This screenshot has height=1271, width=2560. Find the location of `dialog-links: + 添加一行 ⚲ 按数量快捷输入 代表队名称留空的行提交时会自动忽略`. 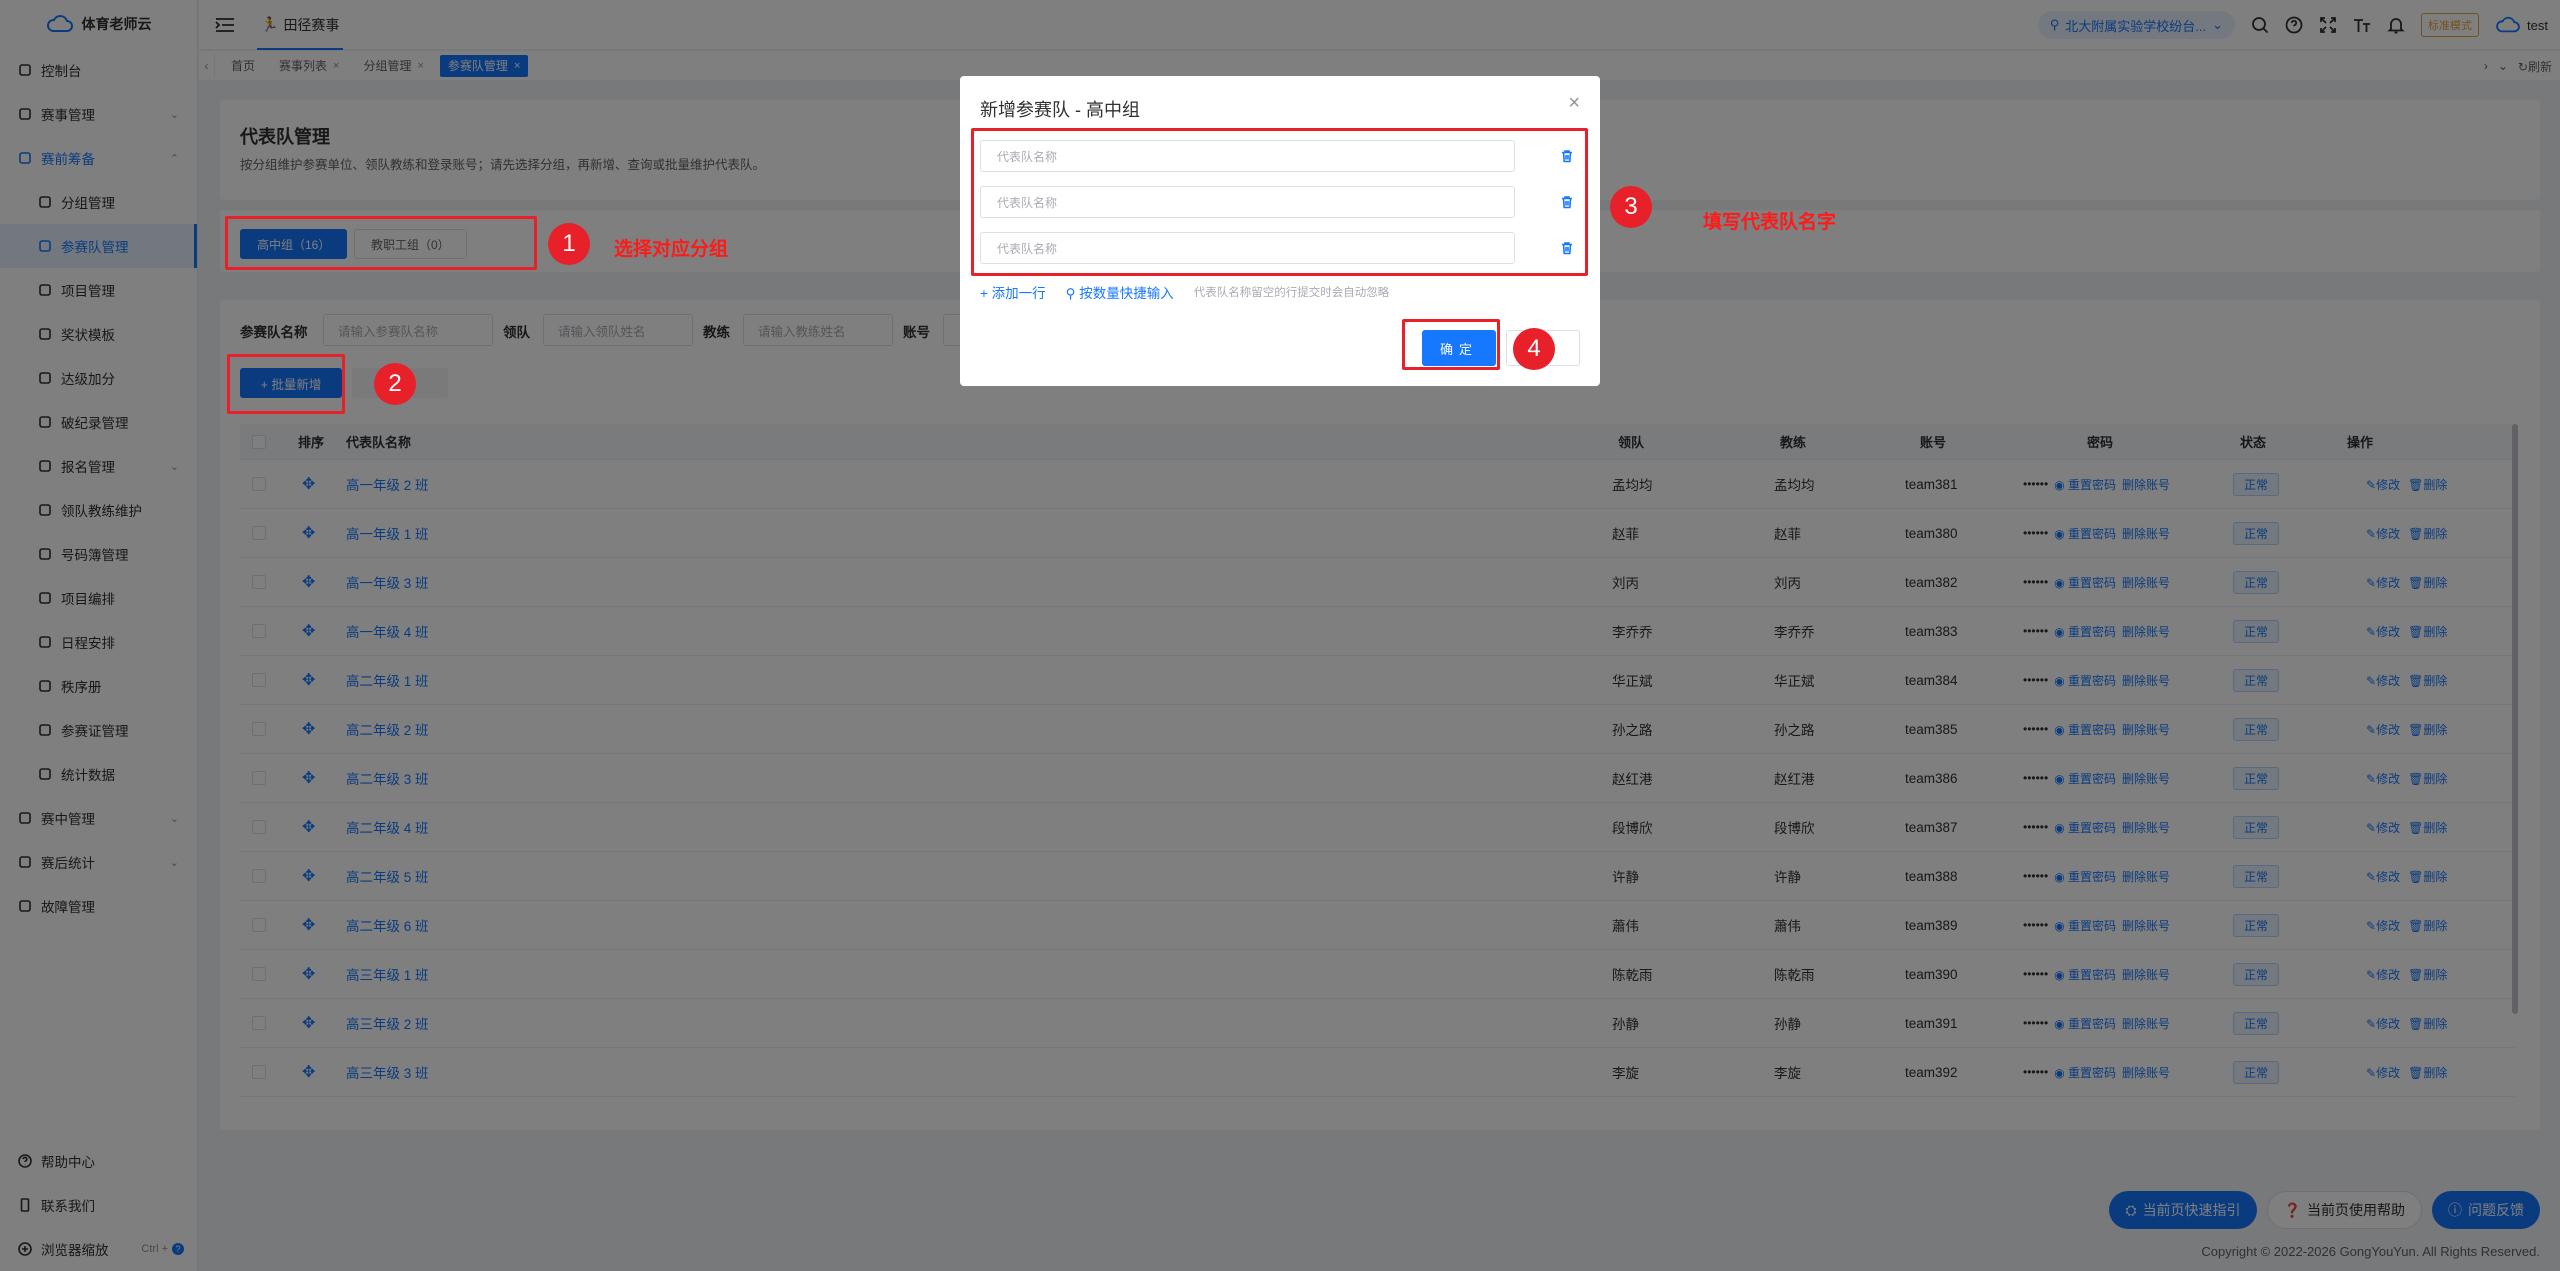

dialog-links: + 添加一行 ⚲ 按数量快捷输入 代表队名称留空的行提交时会自动忽略 is located at coordinates (1184, 292).